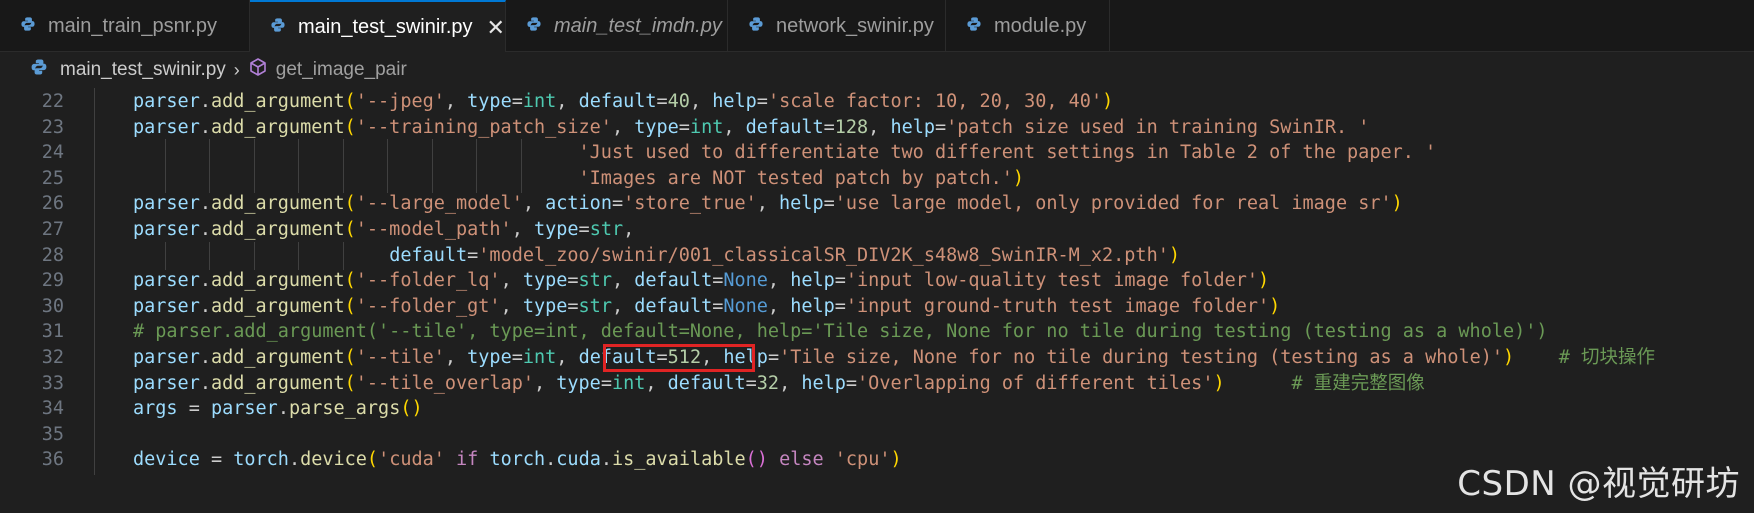 This screenshot has height=513, width=1754. What do you see at coordinates (52, 383) in the screenshot?
I see `line-number: 33` at bounding box center [52, 383].